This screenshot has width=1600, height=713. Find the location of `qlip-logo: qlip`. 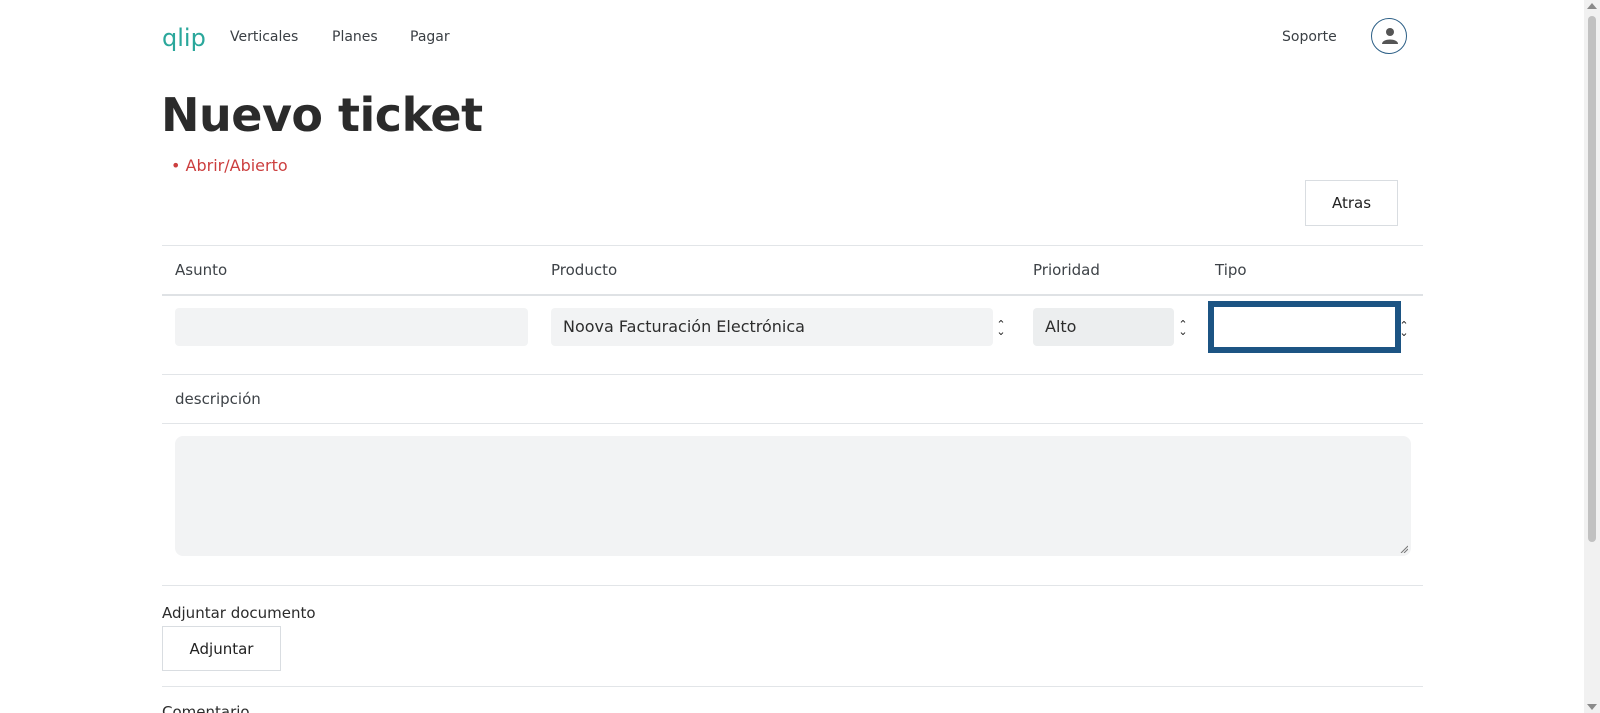

qlip-logo: qlip is located at coordinates (184, 38).